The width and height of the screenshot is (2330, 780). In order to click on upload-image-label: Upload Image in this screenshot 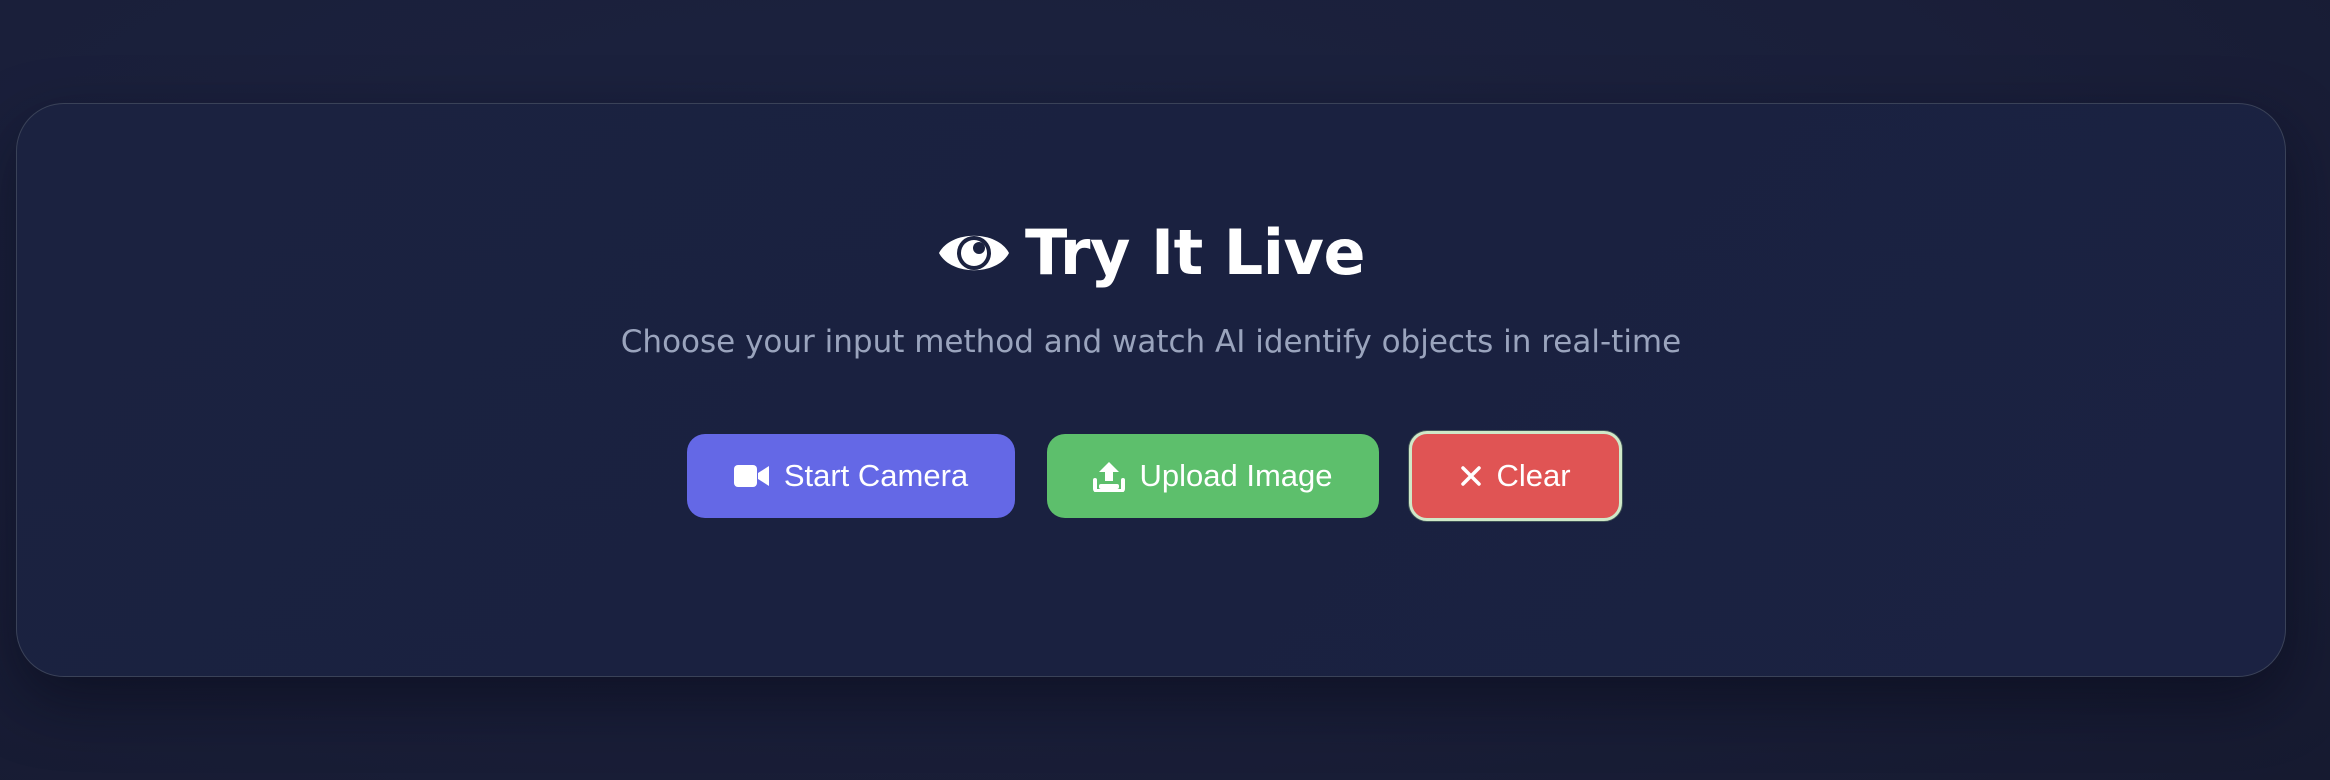, I will do `click(1236, 475)`.